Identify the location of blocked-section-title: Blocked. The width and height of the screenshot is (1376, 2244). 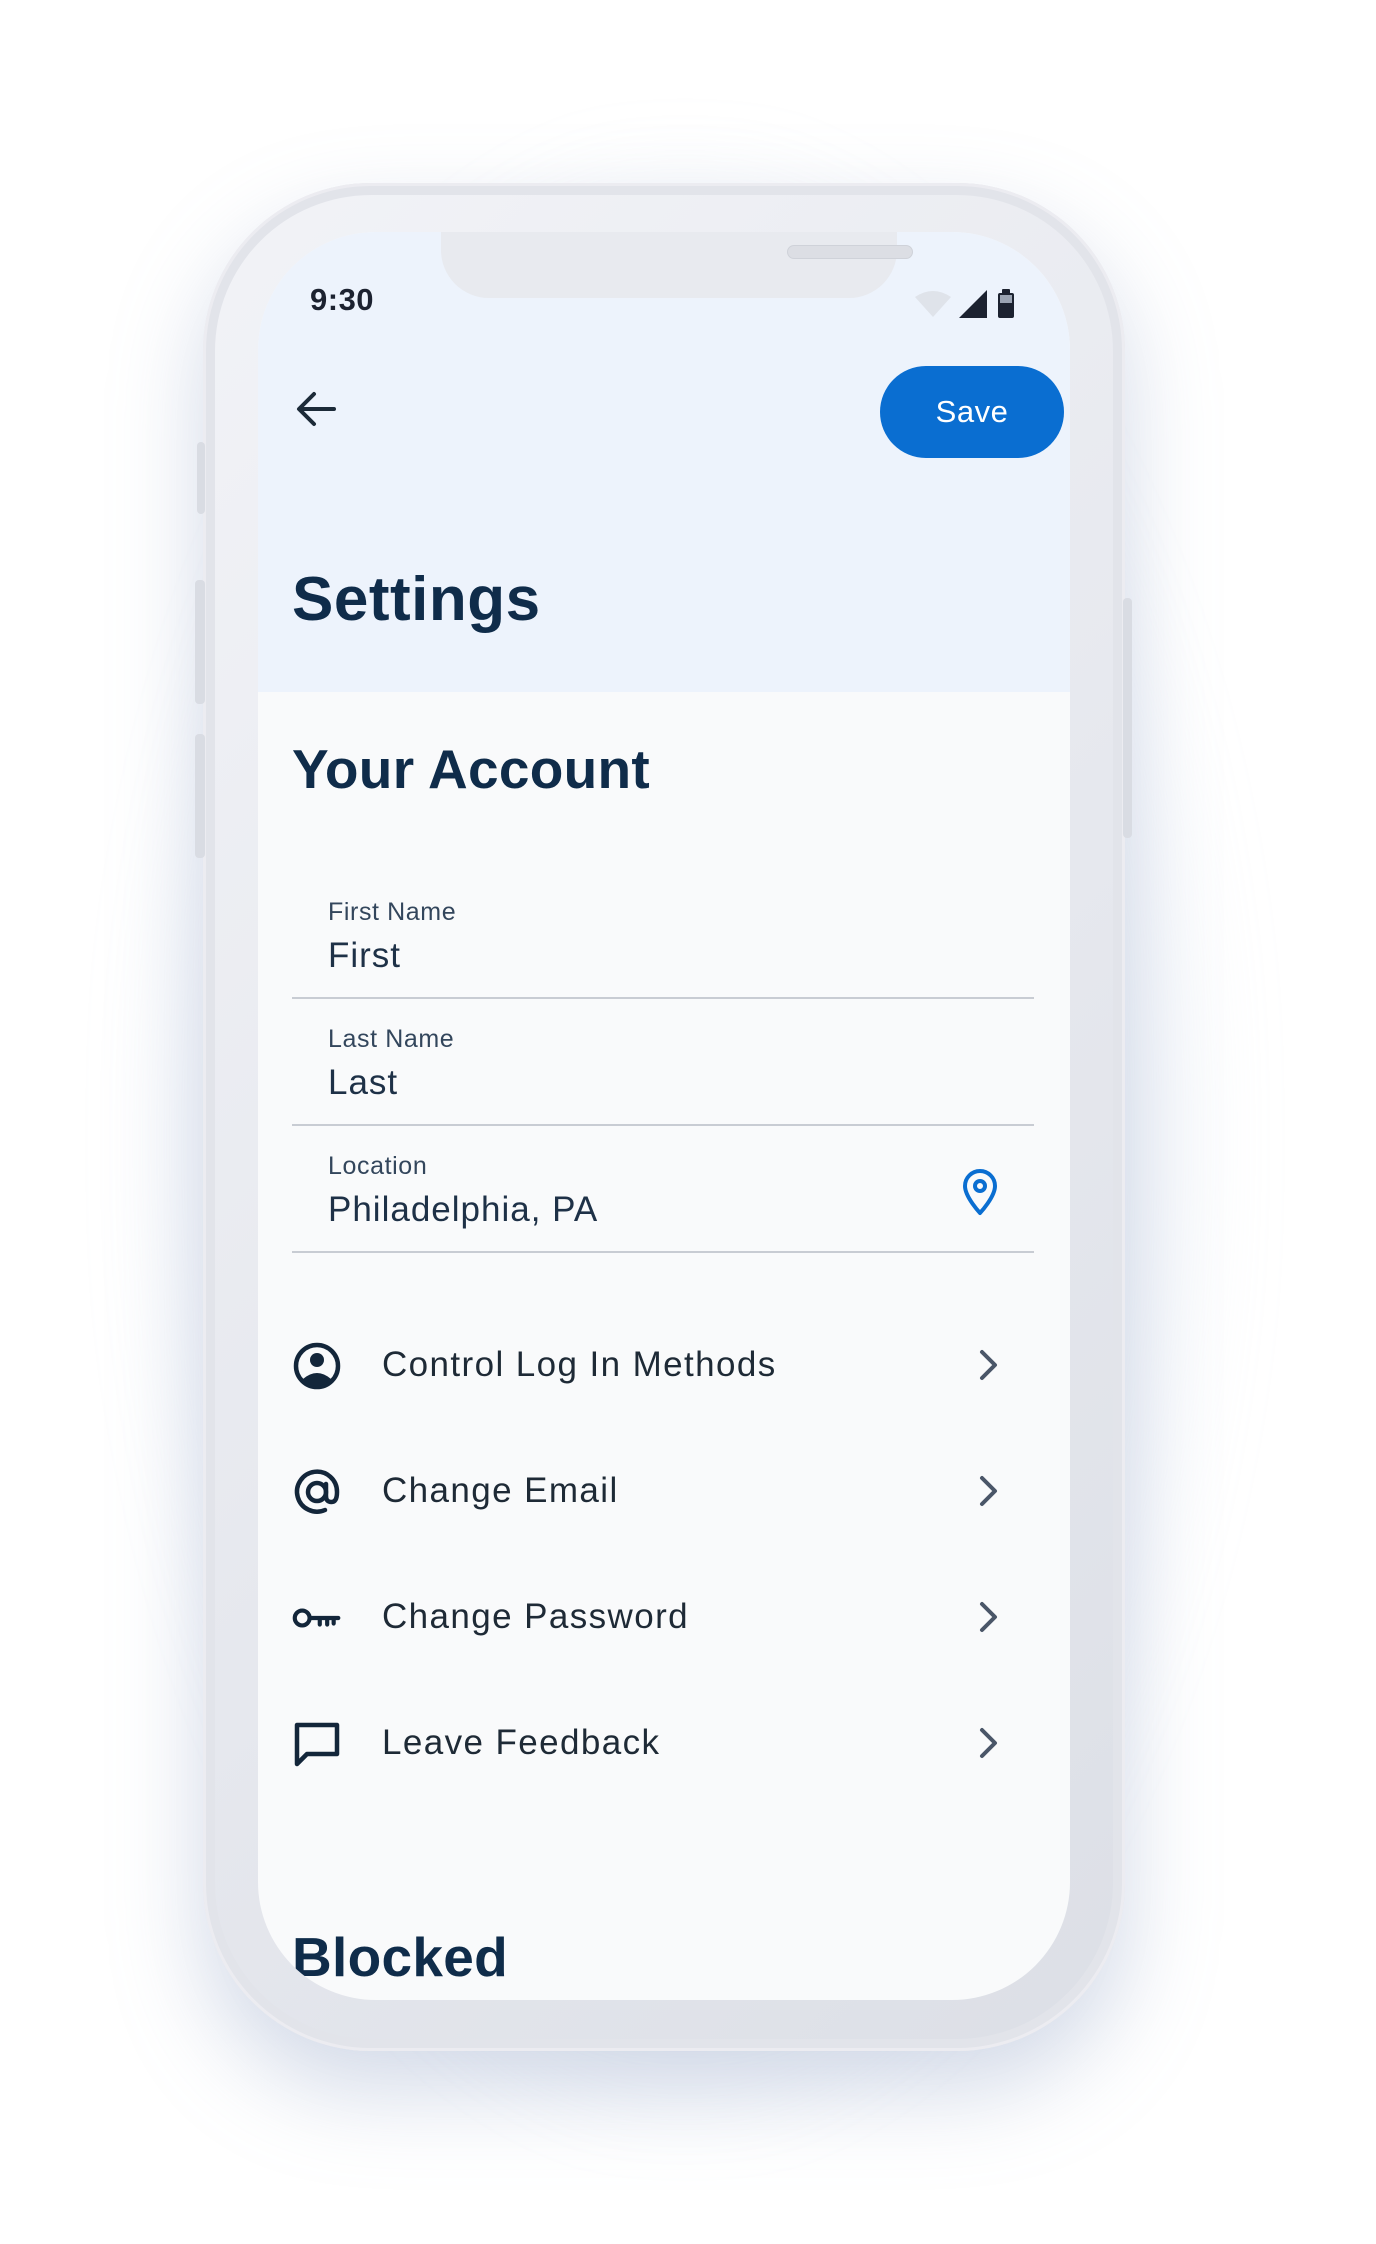
(400, 1957).